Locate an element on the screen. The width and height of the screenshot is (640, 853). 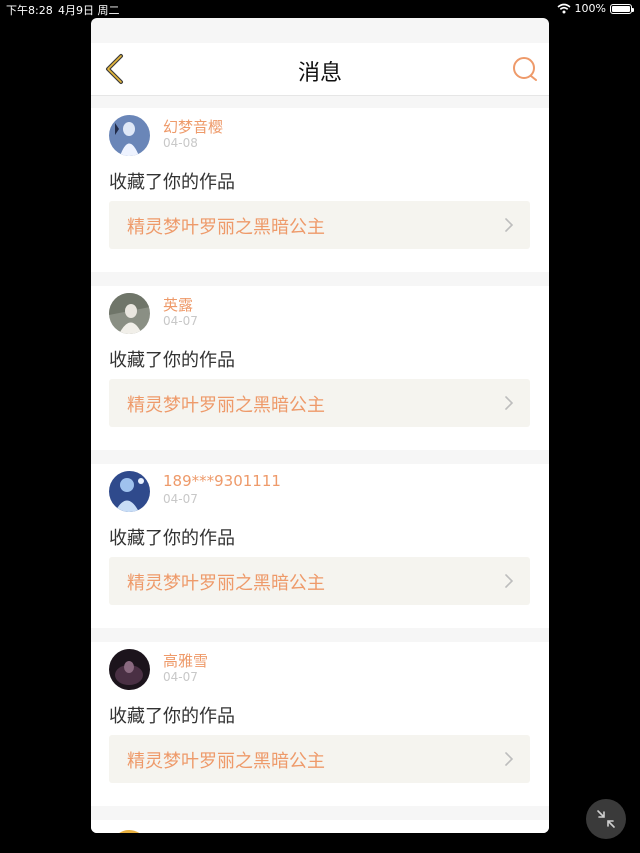
message-item: 189***9301111 04-07 收藏了你的作品 精灵梦叶罗丽之黑暗公主 is located at coordinates (320, 546).